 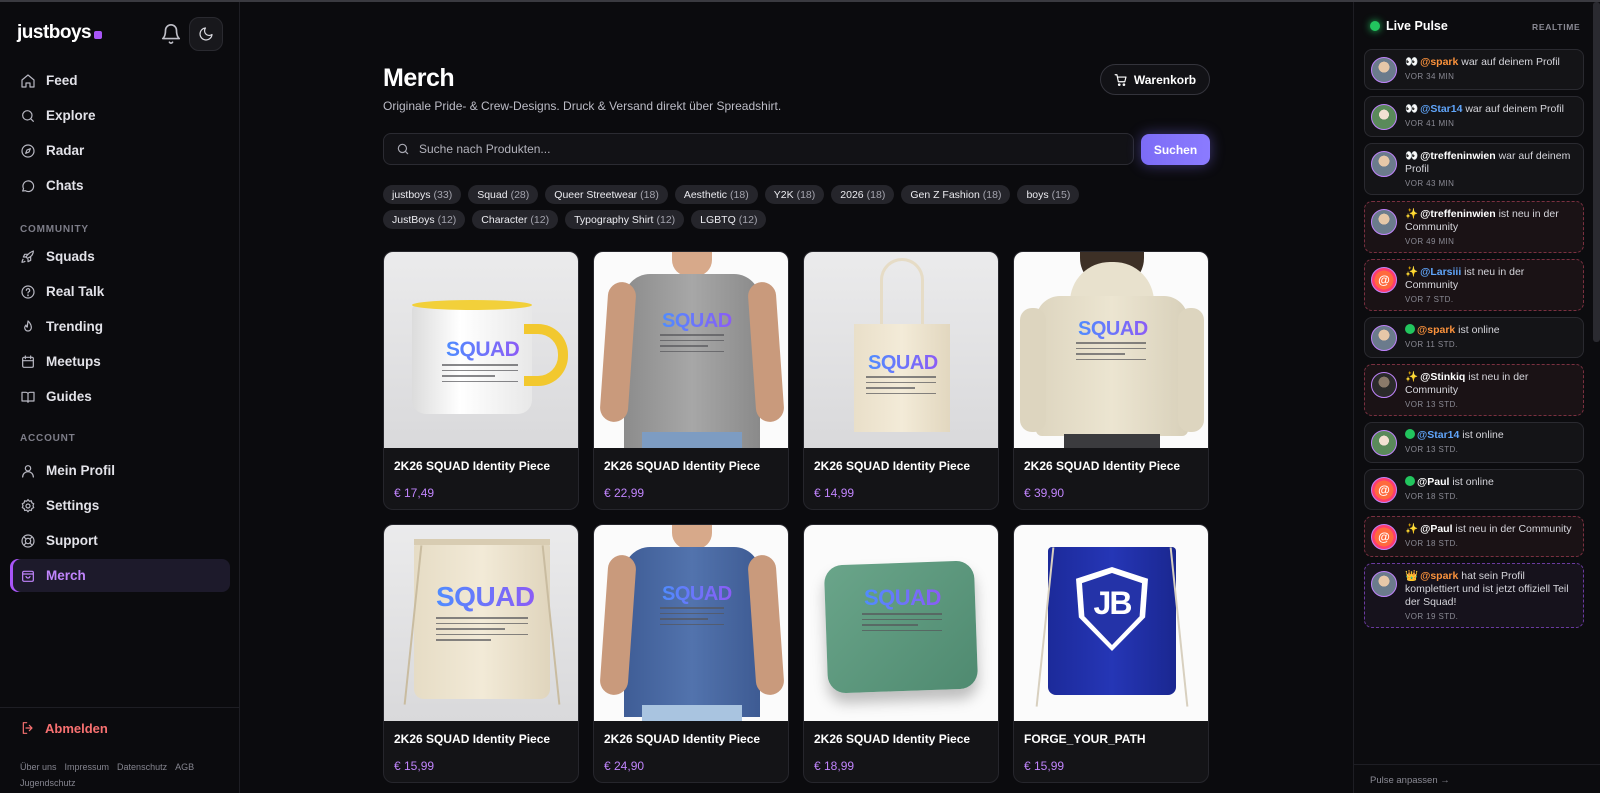 What do you see at coordinates (1474, 69) in the screenshot?
I see `pulse-item: 👀 @spark war auf deinem Profil VOR 34 MIN` at bounding box center [1474, 69].